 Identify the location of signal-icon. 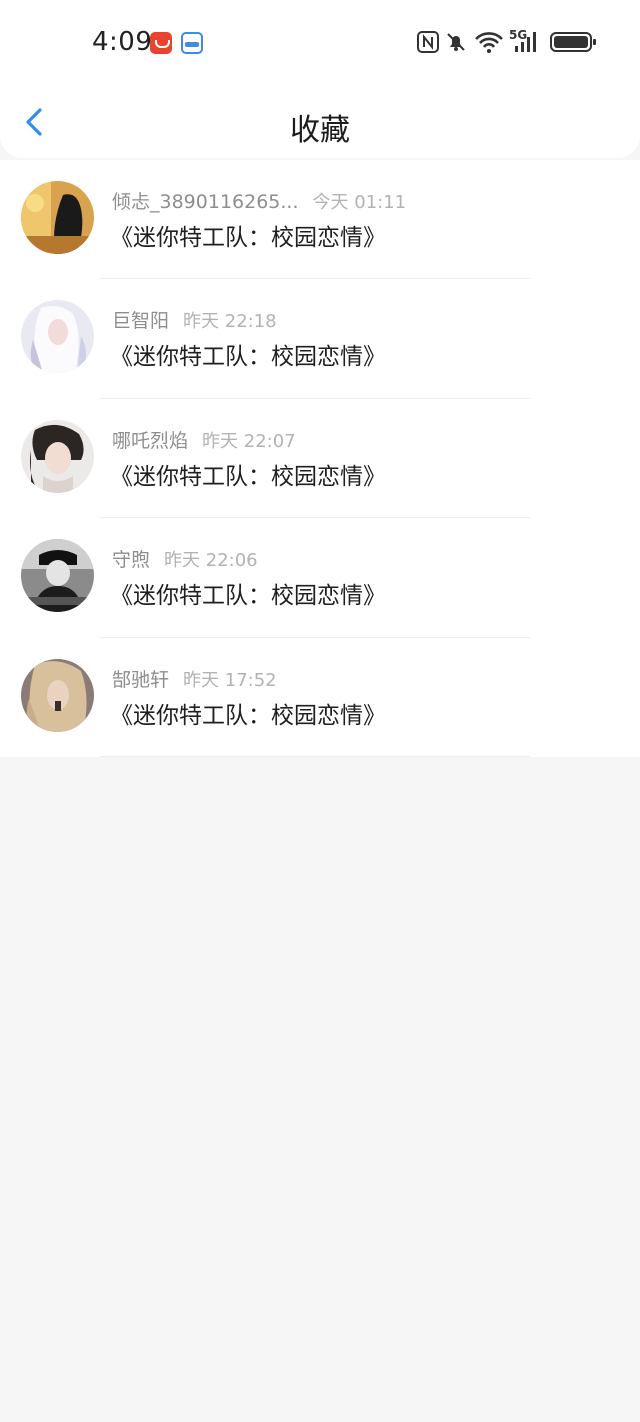
(525, 42).